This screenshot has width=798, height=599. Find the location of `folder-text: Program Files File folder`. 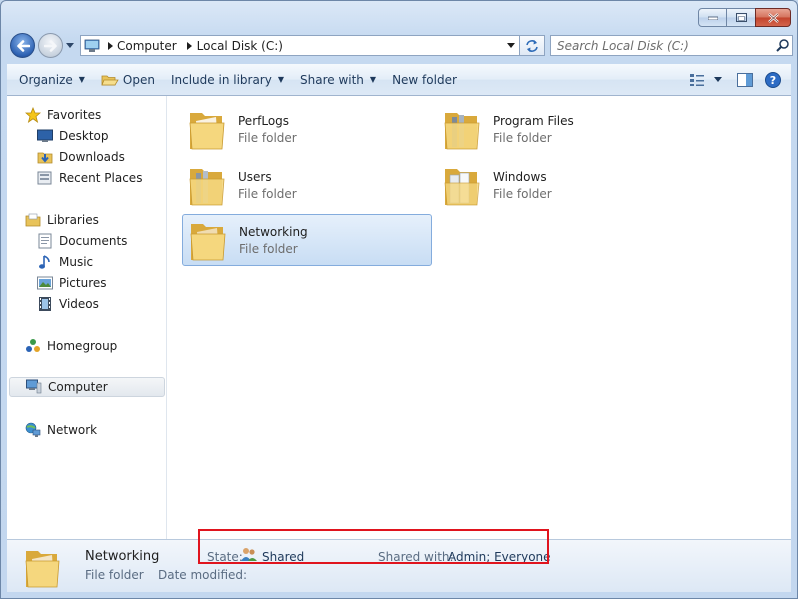

folder-text: Program Files File folder is located at coordinates (533, 129).